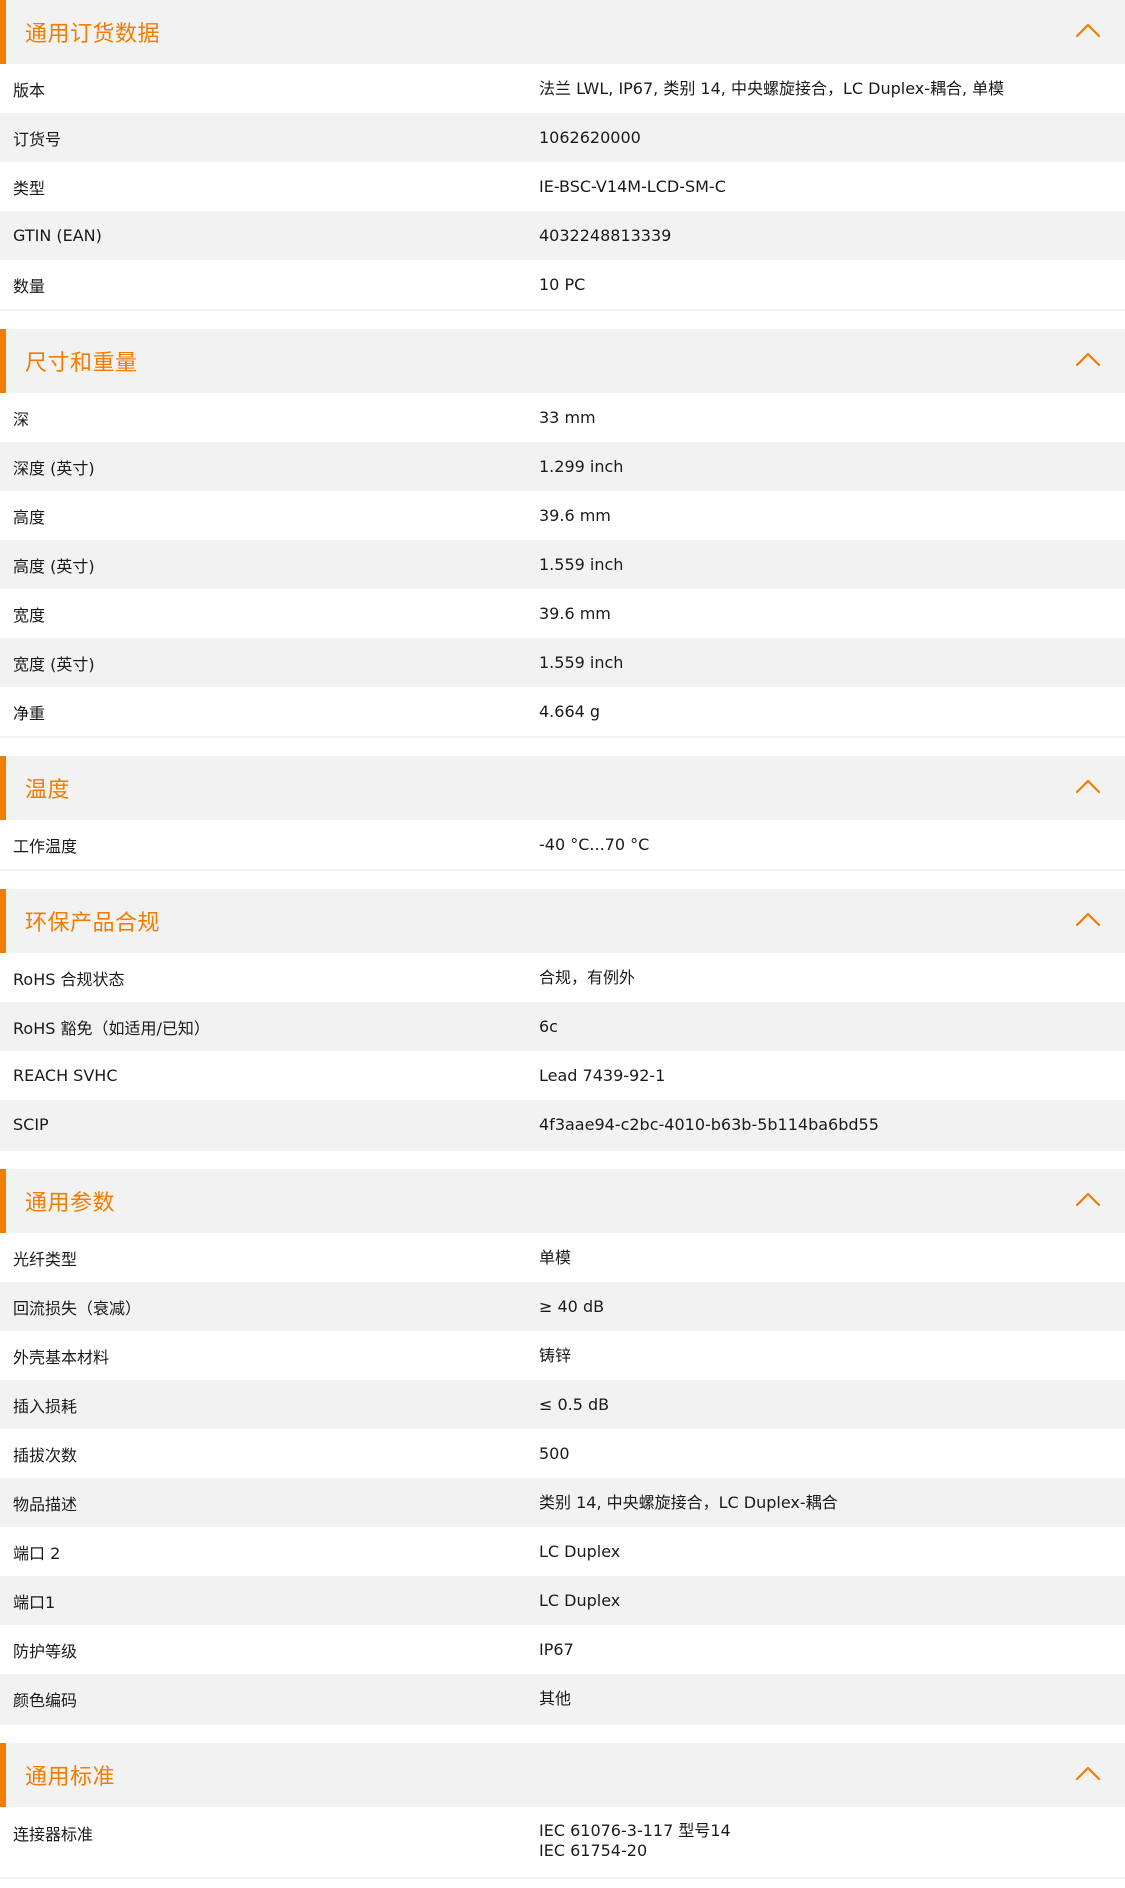  Describe the element at coordinates (555, 1257) in the screenshot. I see `spec-value-line: 单模` at that location.